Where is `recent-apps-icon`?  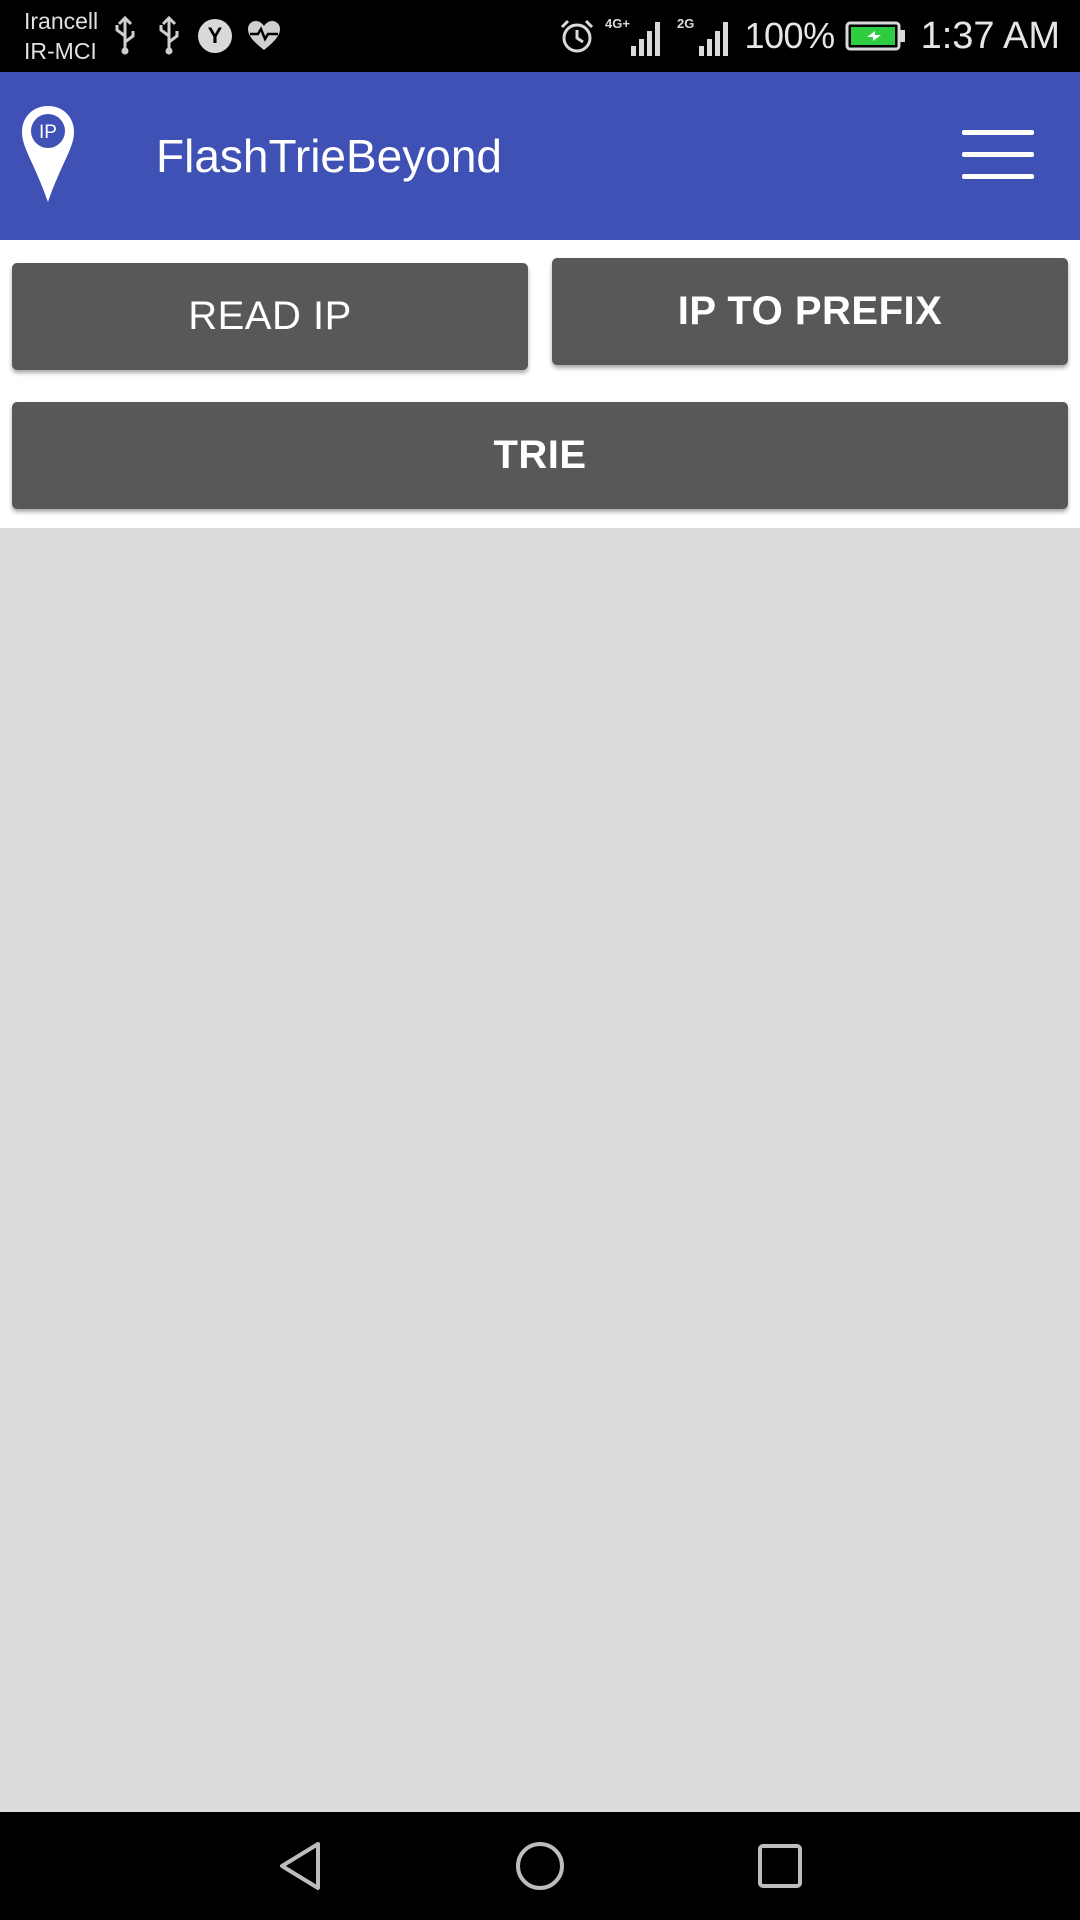
recent-apps-icon is located at coordinates (780, 1866).